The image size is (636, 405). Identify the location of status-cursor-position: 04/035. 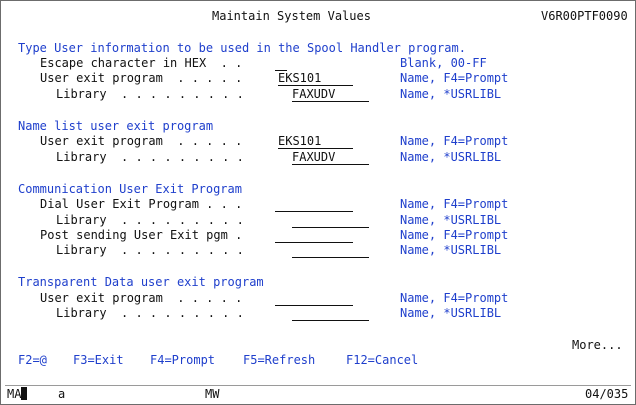
(607, 394).